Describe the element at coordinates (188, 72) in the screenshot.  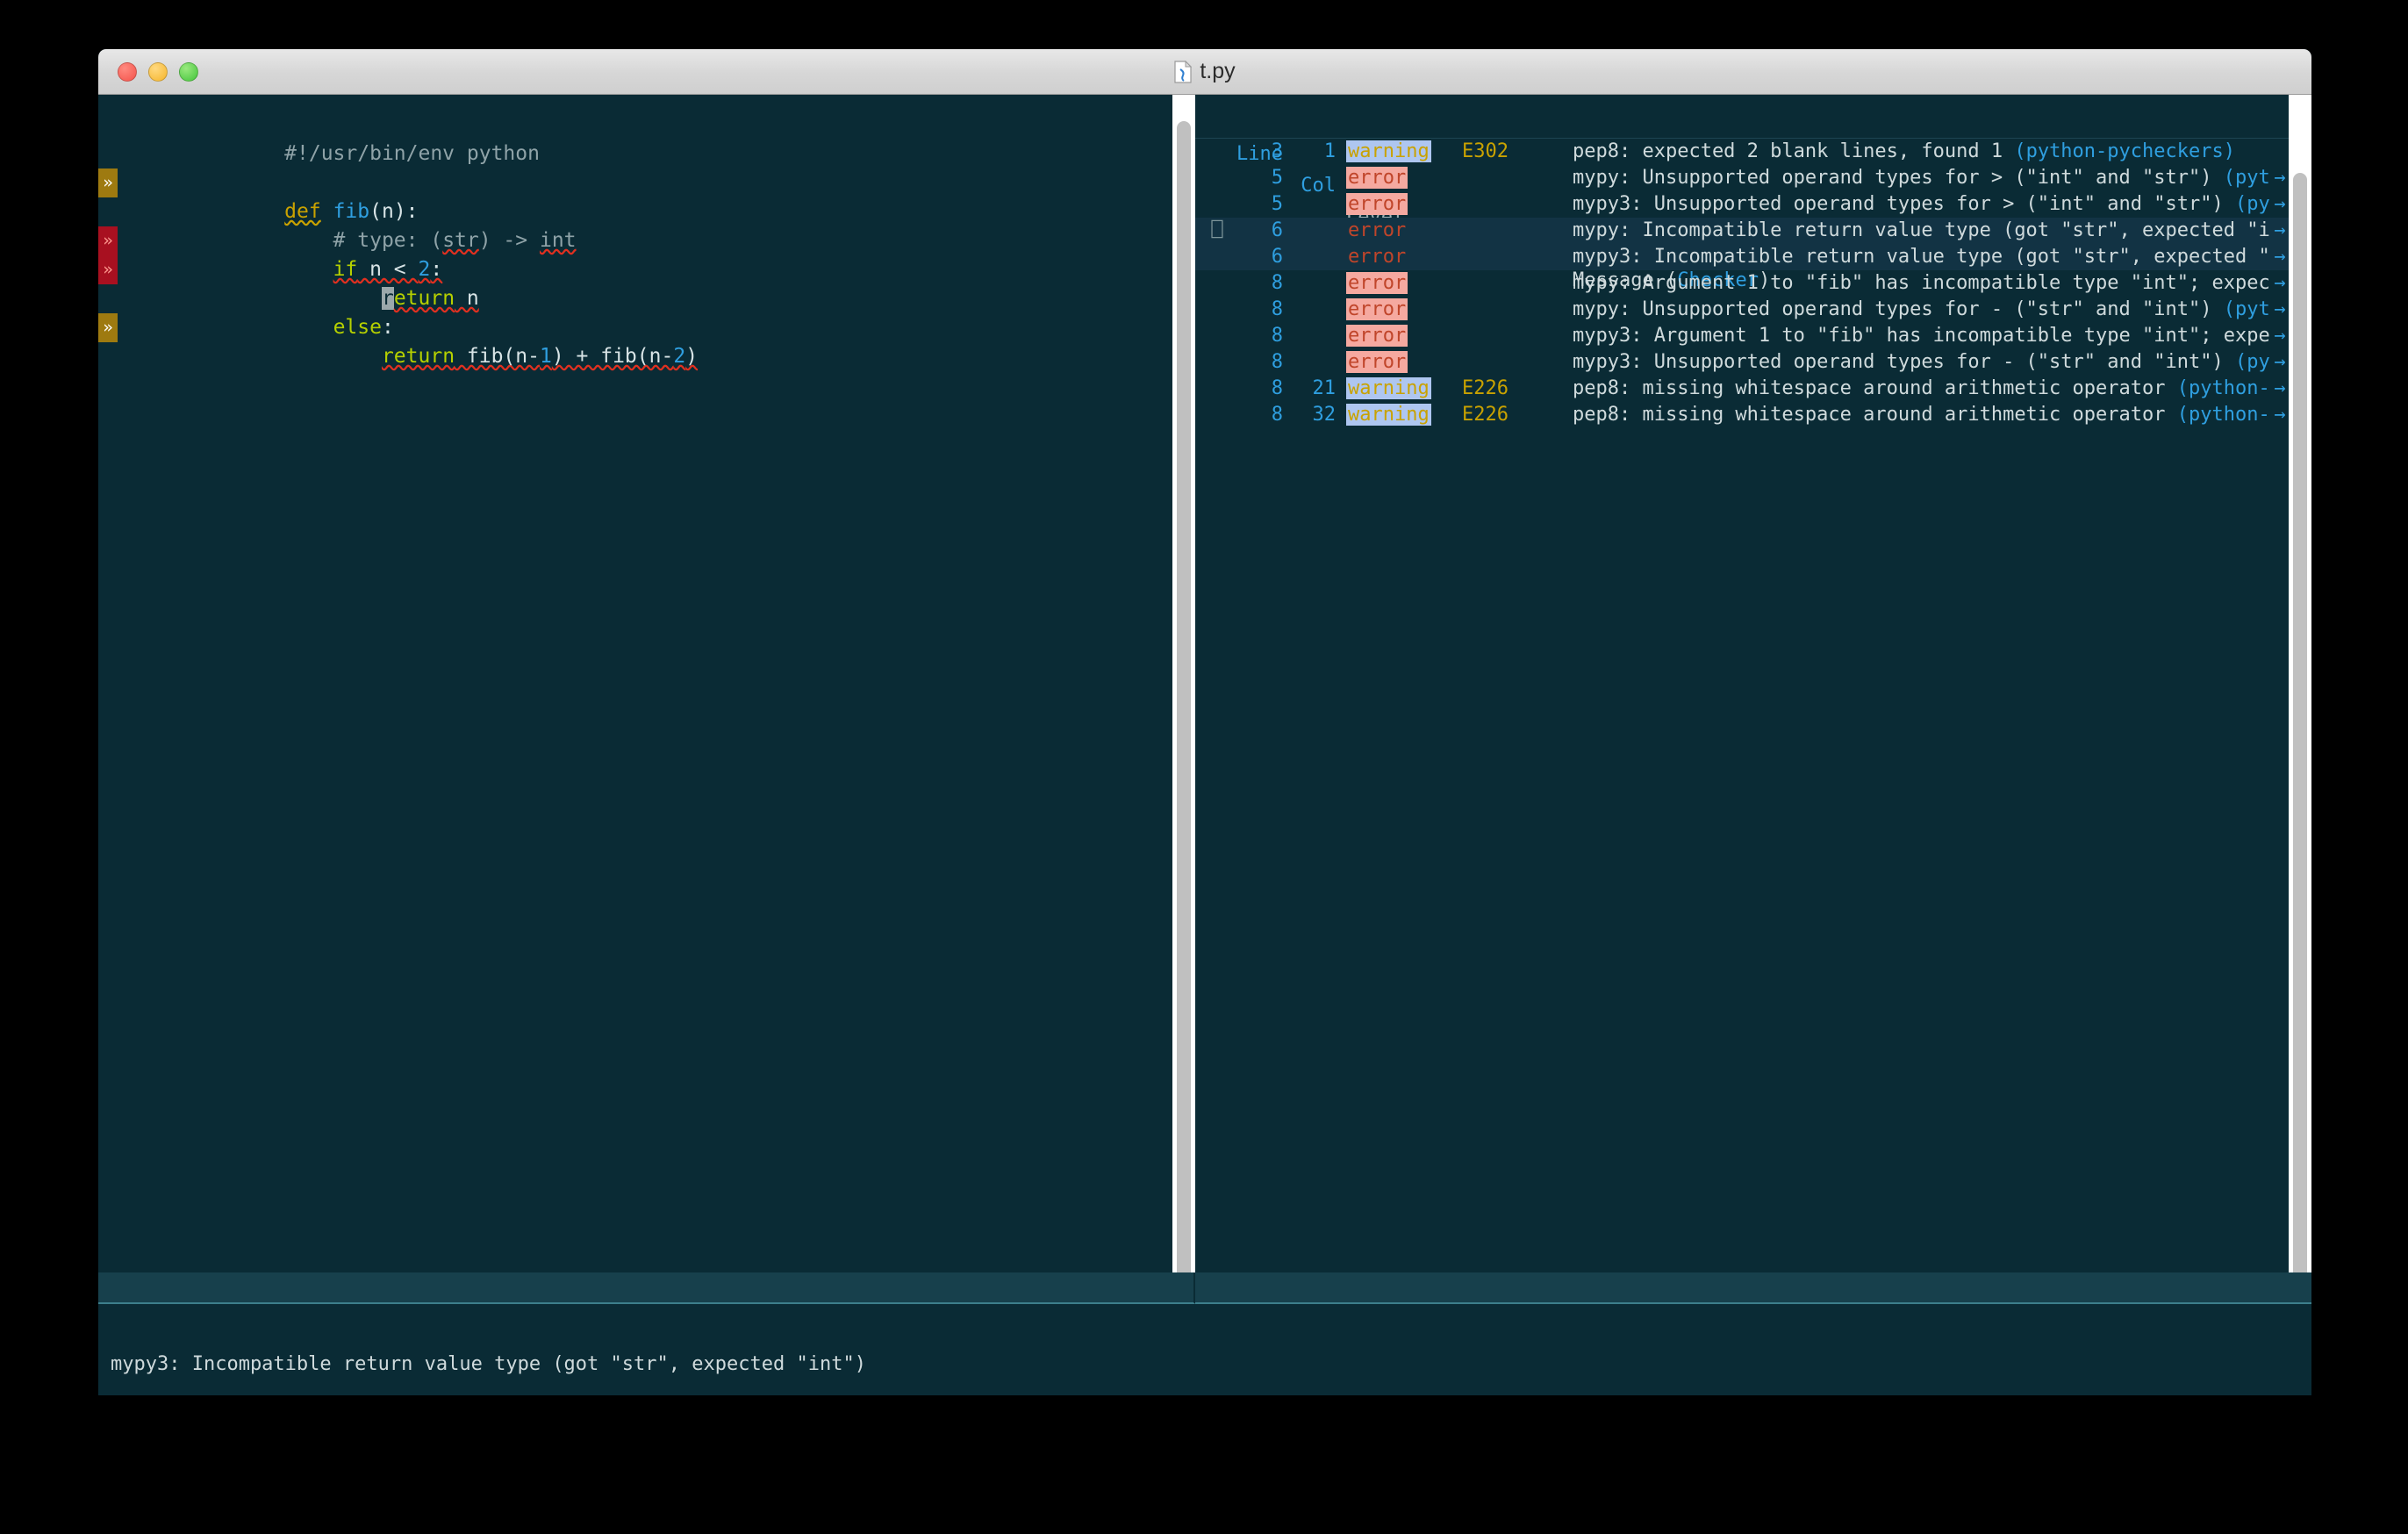
I see `zoom-button` at that location.